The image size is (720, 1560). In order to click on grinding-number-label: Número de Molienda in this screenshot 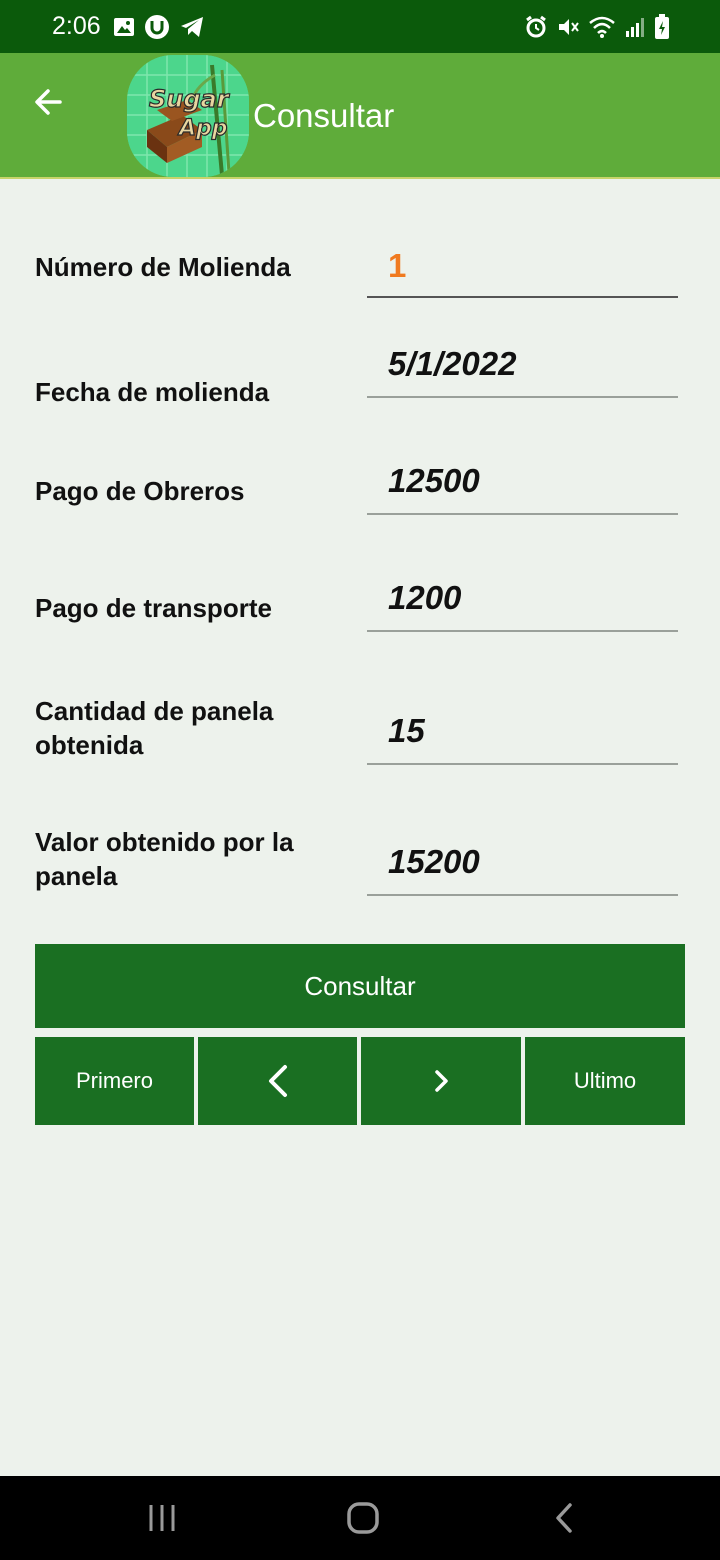, I will do `click(163, 267)`.